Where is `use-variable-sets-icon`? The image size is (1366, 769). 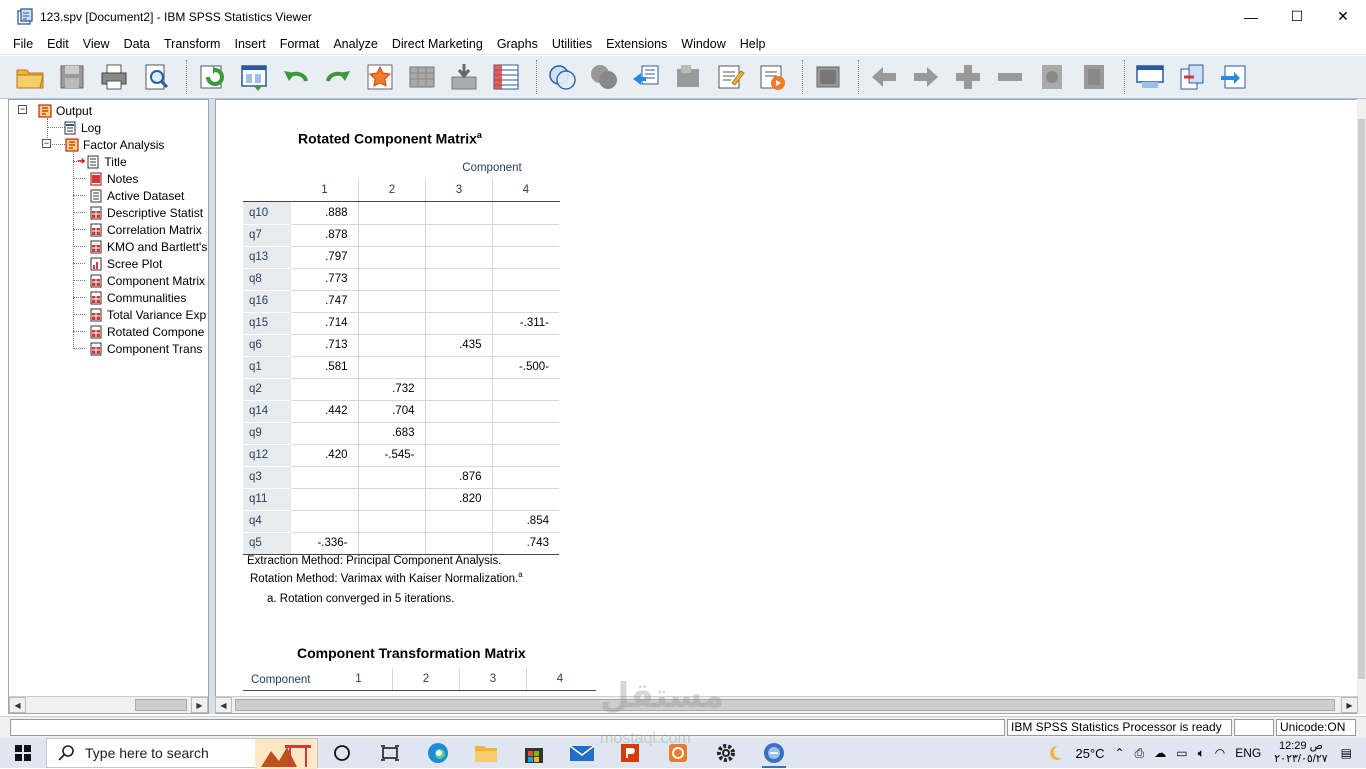 use-variable-sets-icon is located at coordinates (562, 77).